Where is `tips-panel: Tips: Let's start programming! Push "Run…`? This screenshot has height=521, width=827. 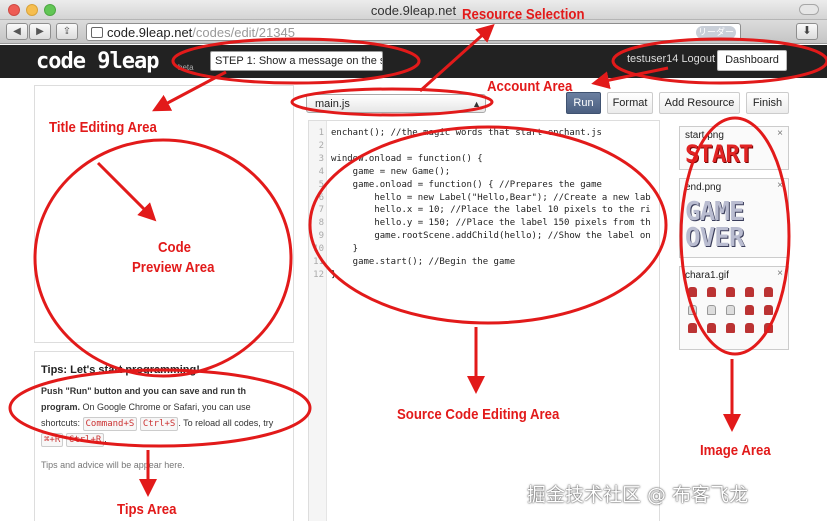 tips-panel: Tips: Let's start programming! Push "Run… is located at coordinates (164, 436).